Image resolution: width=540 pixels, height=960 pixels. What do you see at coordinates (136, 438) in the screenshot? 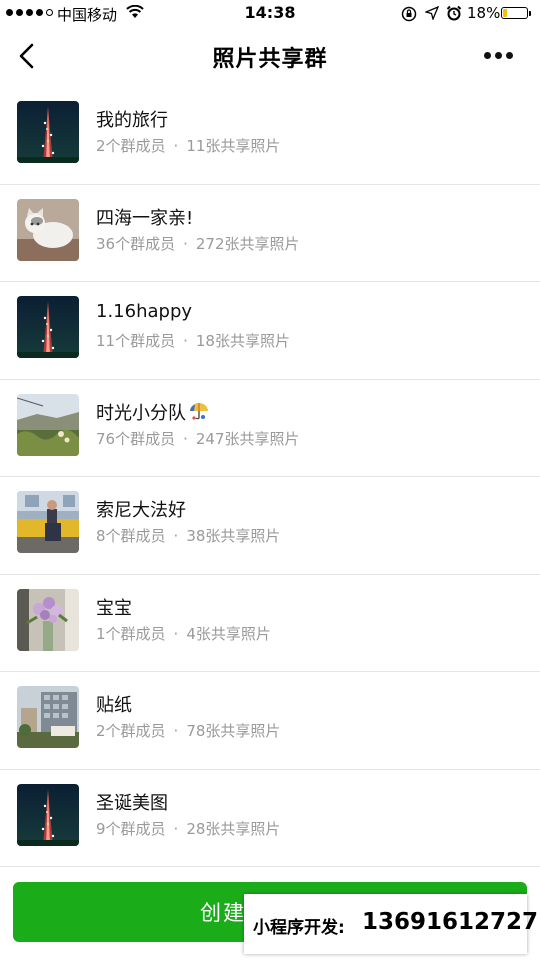
I see `member-count: 76个群成员` at bounding box center [136, 438].